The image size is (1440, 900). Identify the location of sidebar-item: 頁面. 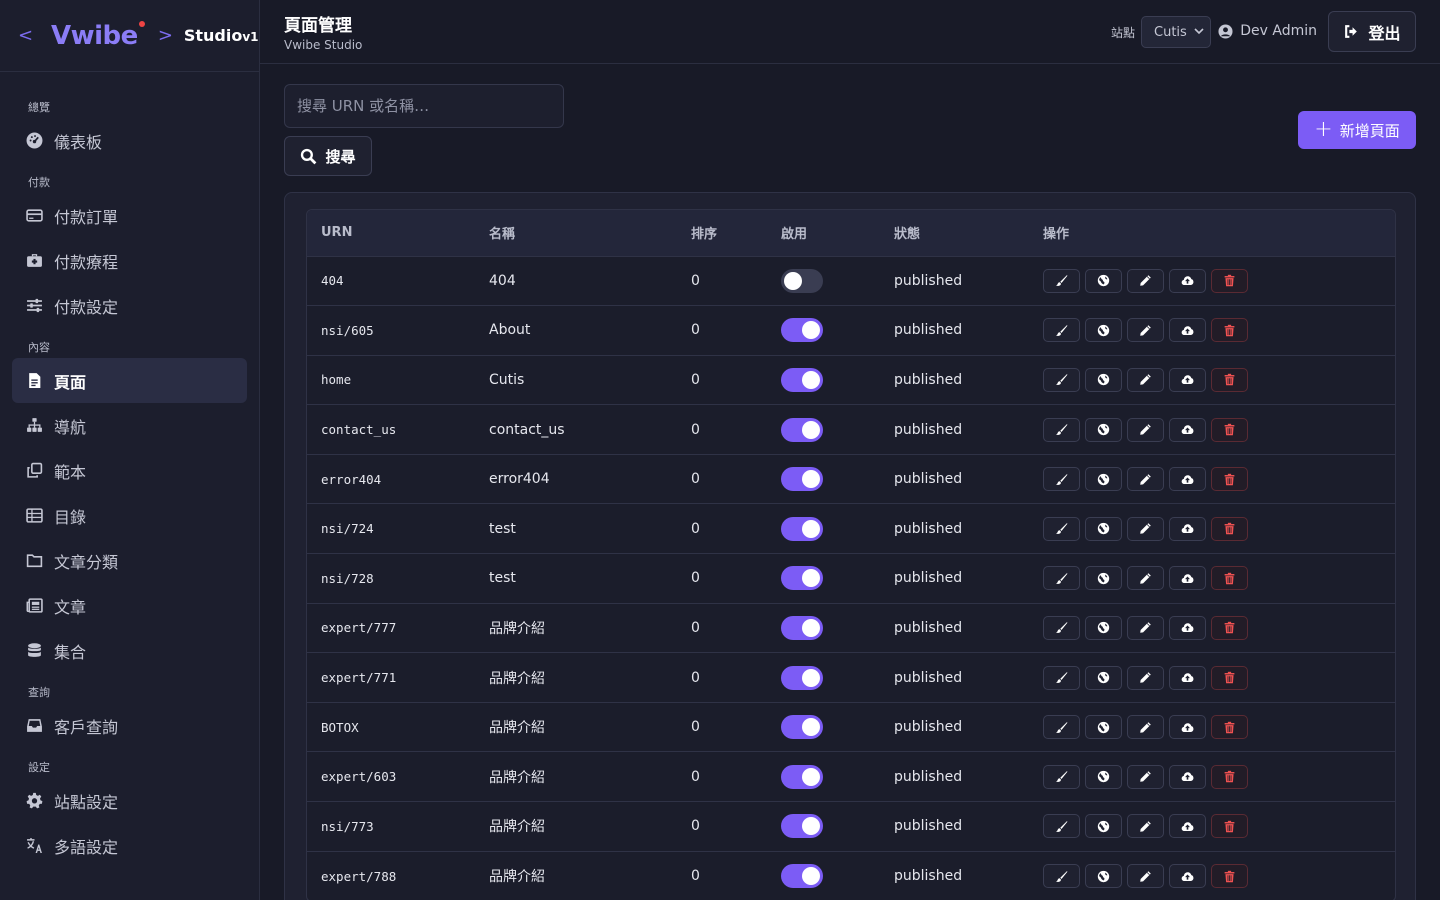
(129, 380).